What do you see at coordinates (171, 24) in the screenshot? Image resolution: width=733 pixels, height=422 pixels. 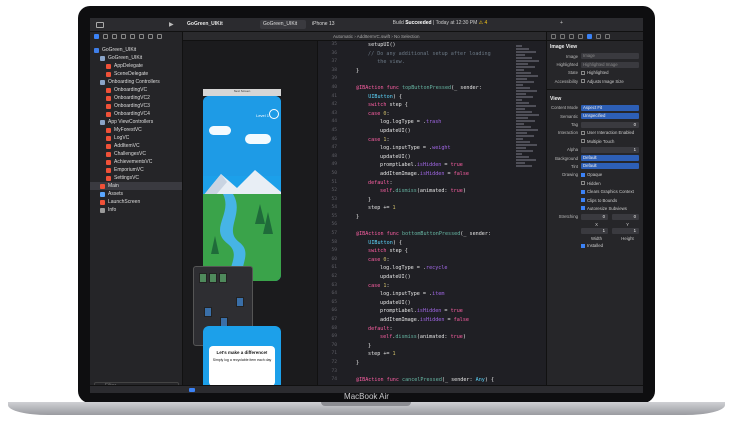 I see `run-icon: ▶` at bounding box center [171, 24].